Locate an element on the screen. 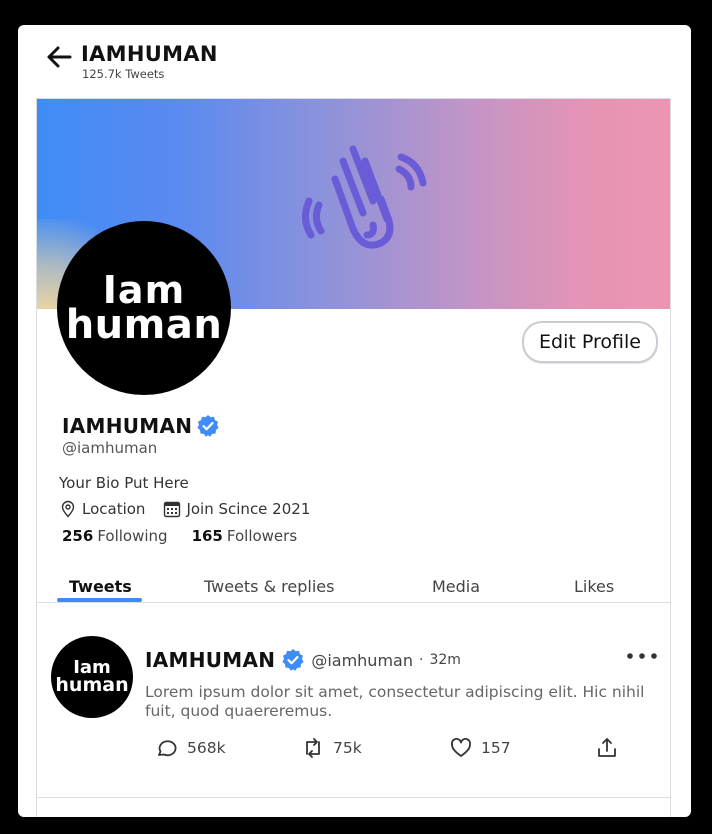  reply-button: 568k is located at coordinates (190, 748).